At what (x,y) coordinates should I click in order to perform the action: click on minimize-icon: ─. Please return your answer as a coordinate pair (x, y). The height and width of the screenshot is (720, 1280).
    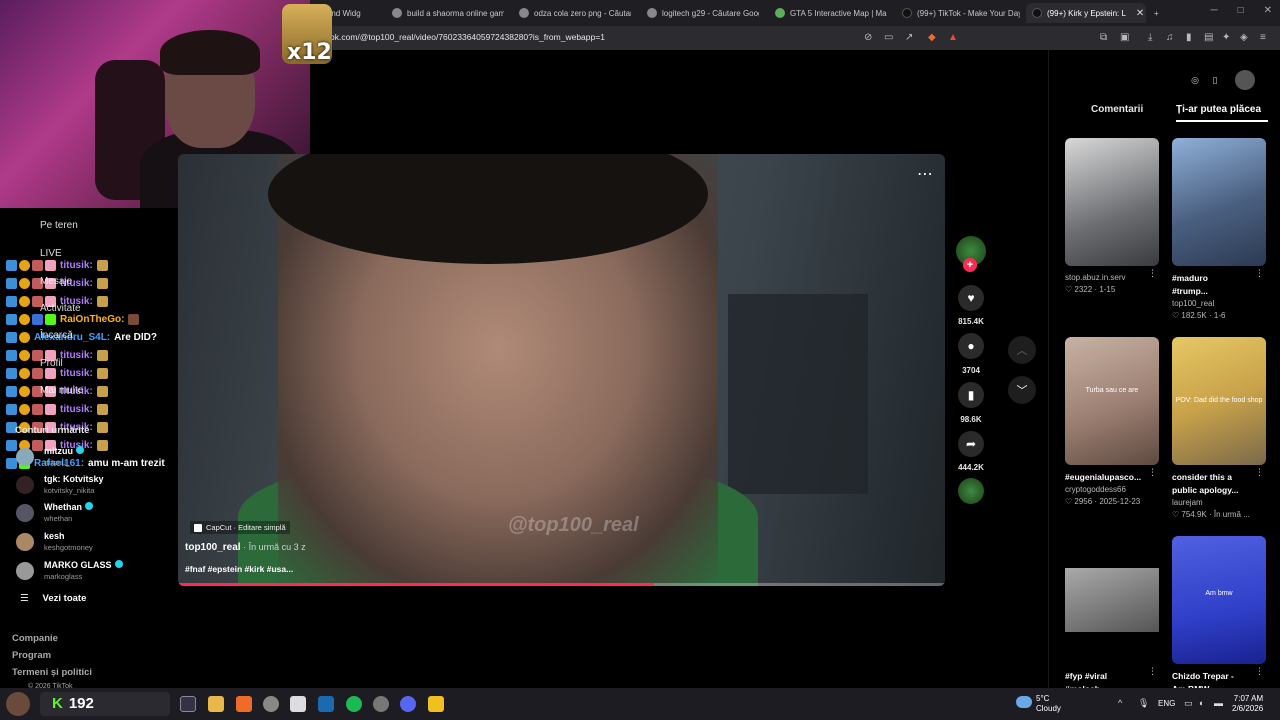
    Looking at the image, I should click on (1213, 10).